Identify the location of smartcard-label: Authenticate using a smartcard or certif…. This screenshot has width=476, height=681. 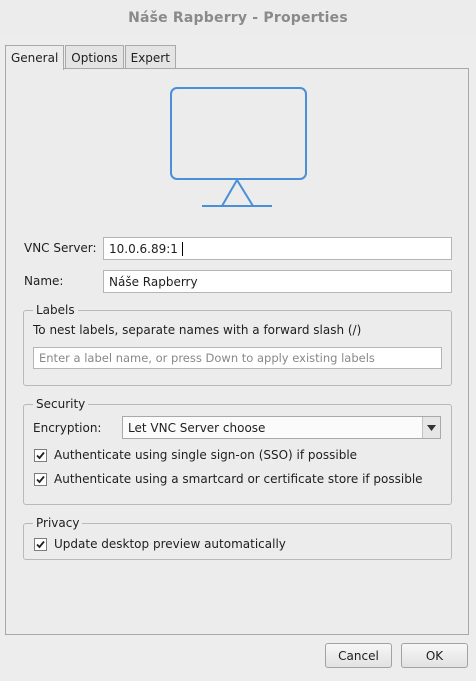
(238, 479).